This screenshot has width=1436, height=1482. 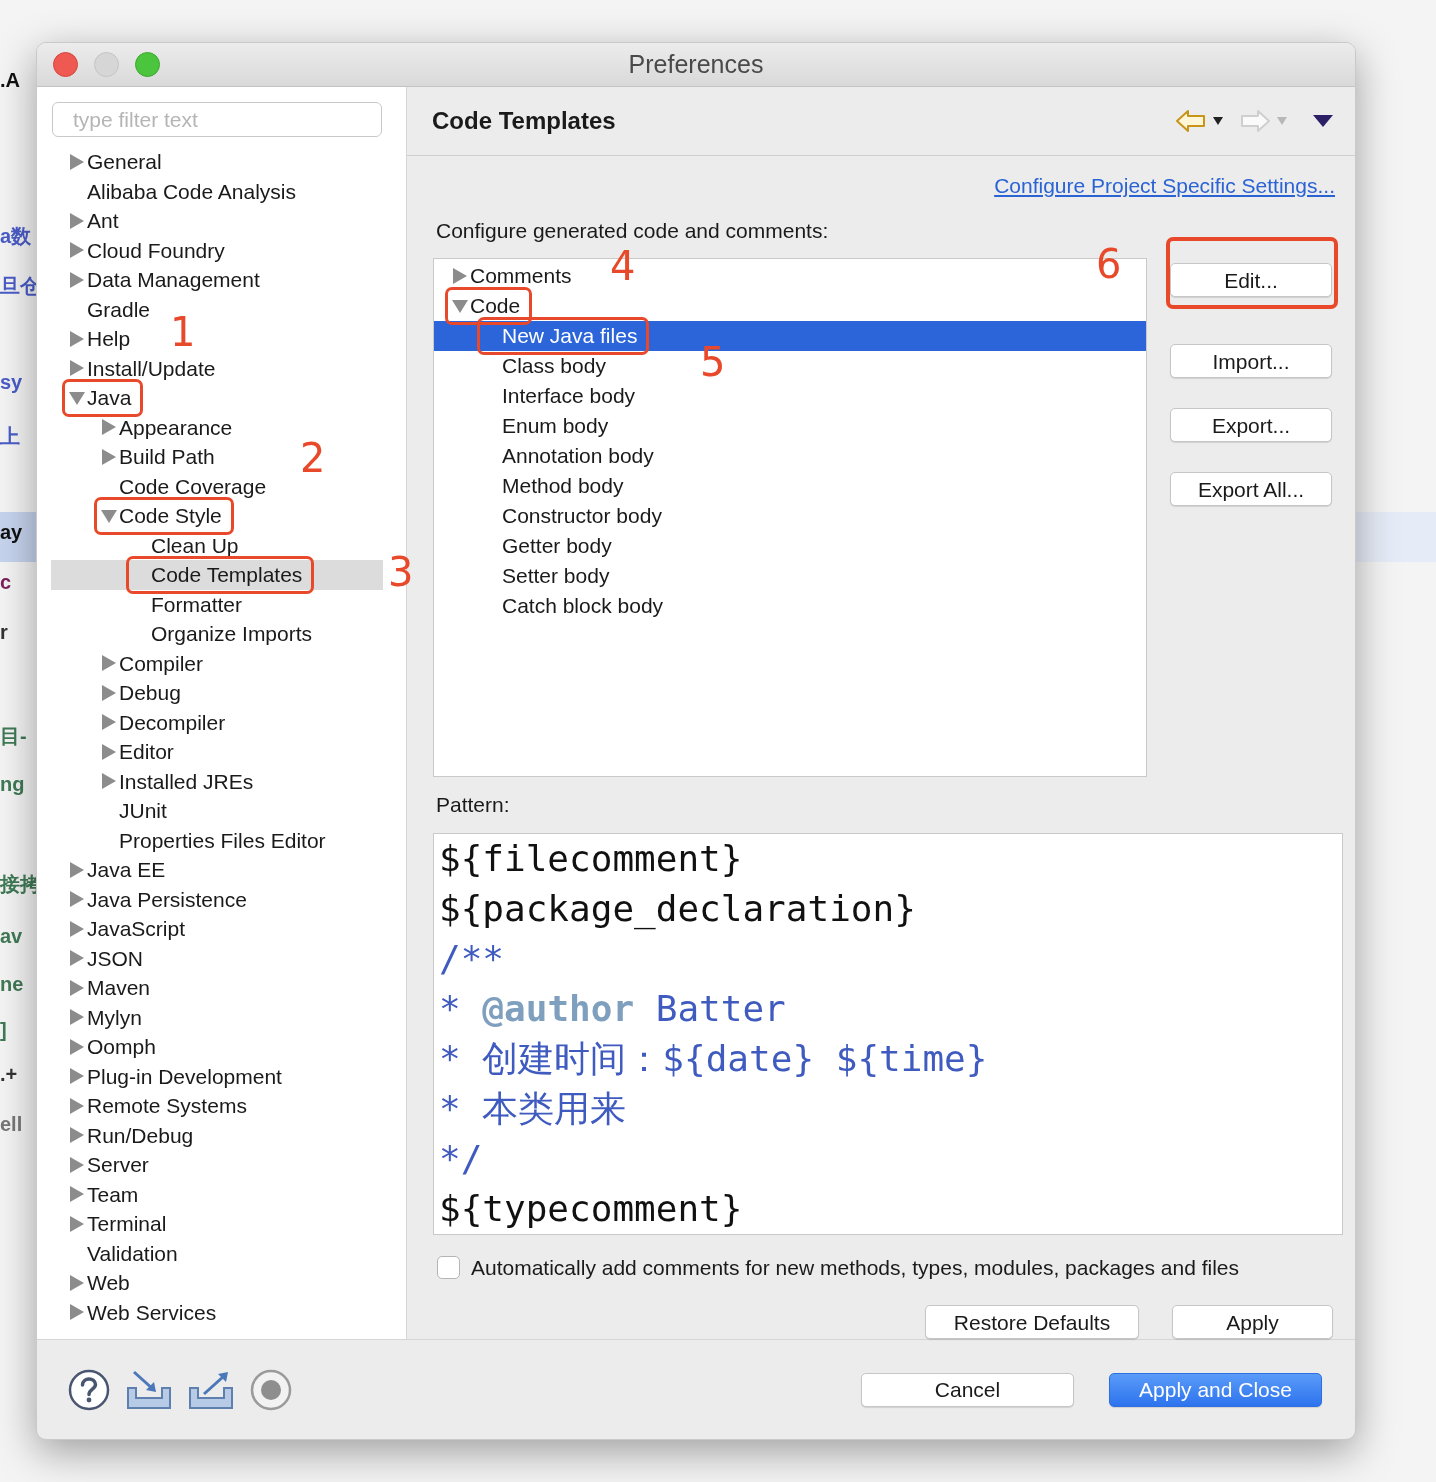 I want to click on tree-item: JavaScript, so click(x=126, y=929).